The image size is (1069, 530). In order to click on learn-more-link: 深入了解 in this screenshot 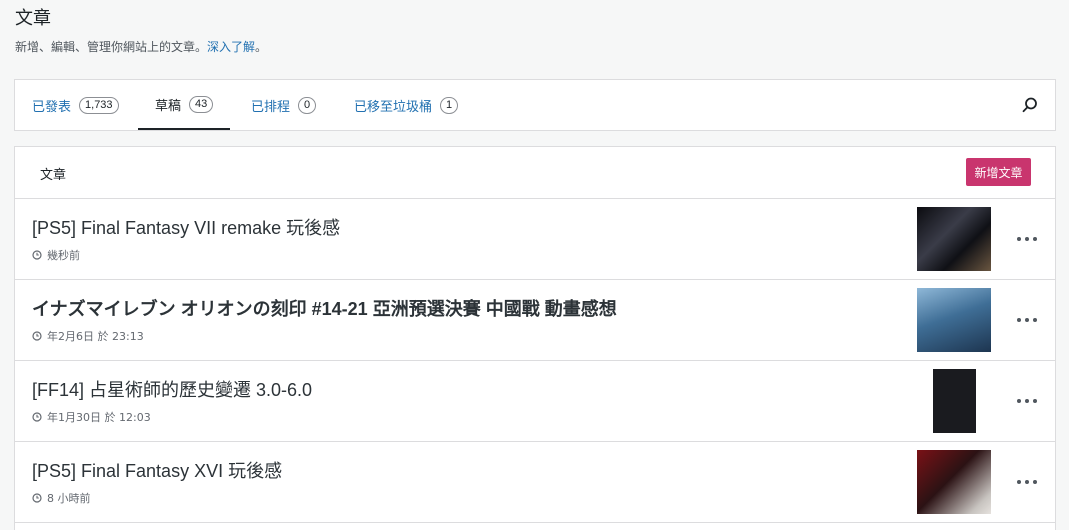, I will do `click(231, 47)`.